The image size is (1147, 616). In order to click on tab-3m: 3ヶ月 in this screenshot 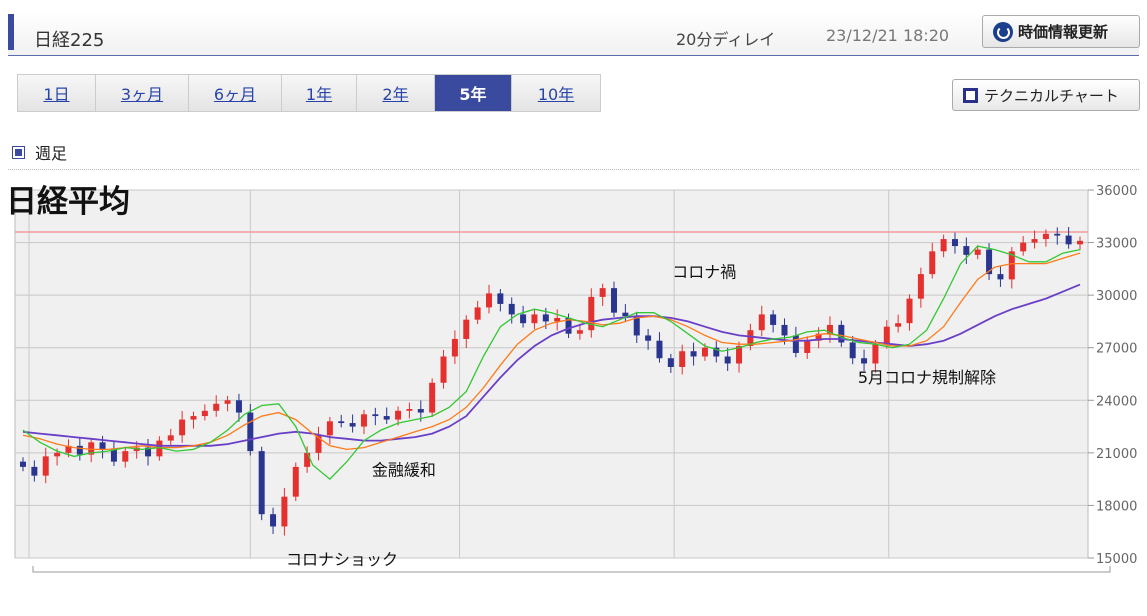, I will do `click(142, 93)`.